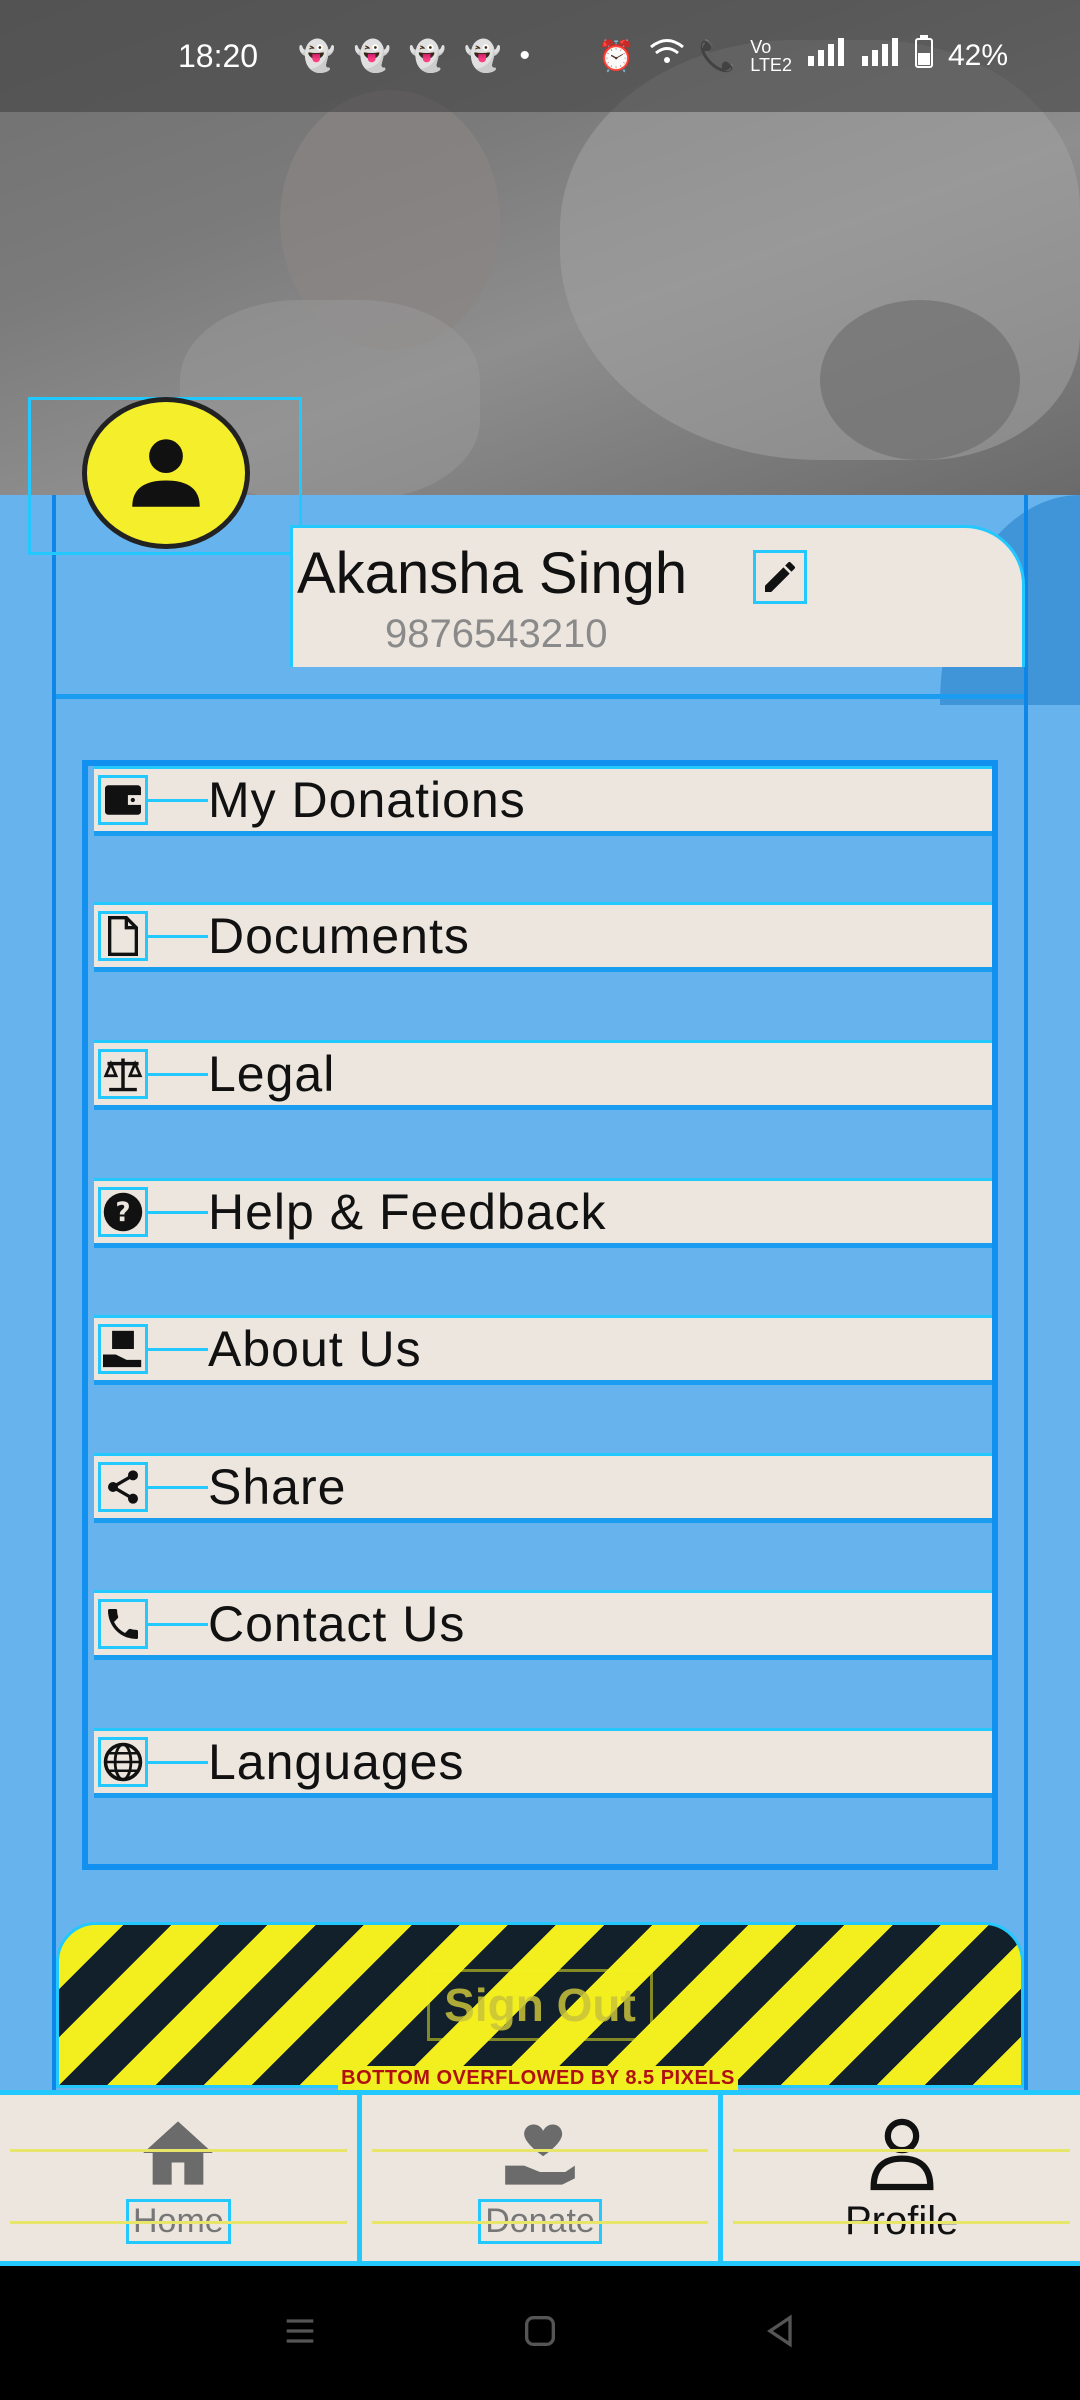 This screenshot has height=2400, width=1080. Describe the element at coordinates (543, 1075) in the screenshot. I see `menu-item-legal: Legal` at that location.